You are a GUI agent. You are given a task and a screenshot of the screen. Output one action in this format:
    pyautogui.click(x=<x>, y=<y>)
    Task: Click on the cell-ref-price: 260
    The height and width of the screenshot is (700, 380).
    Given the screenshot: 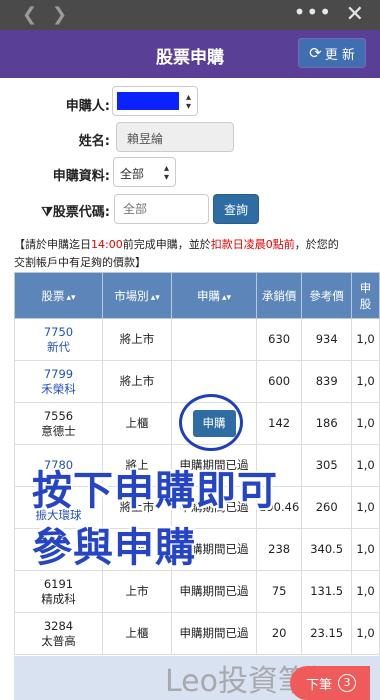 What is the action you would take?
    pyautogui.click(x=327, y=507)
    